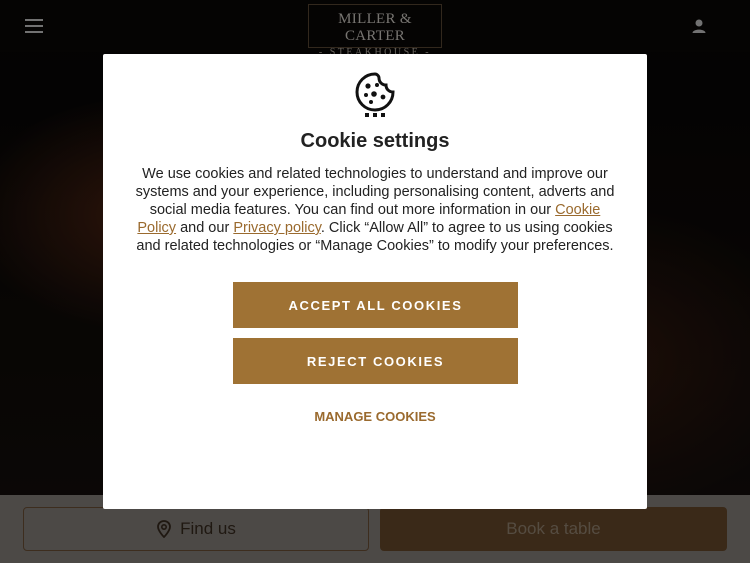 Image resolution: width=750 pixels, height=563 pixels. Describe the element at coordinates (375, 416) in the screenshot. I see `manage-cookies-link: MANAGE COOKIES` at that location.